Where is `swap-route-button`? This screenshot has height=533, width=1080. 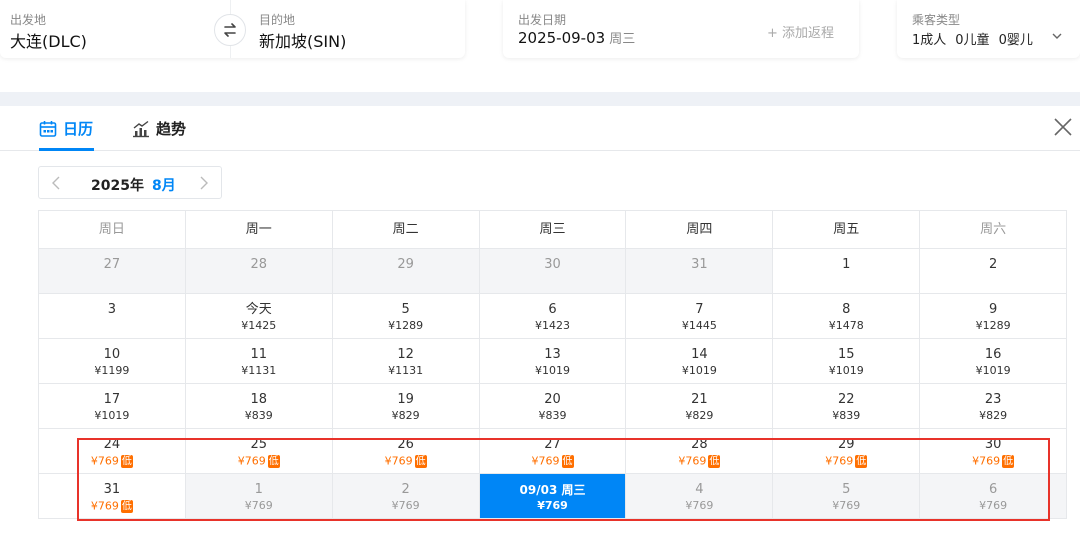
swap-route-button is located at coordinates (230, 30).